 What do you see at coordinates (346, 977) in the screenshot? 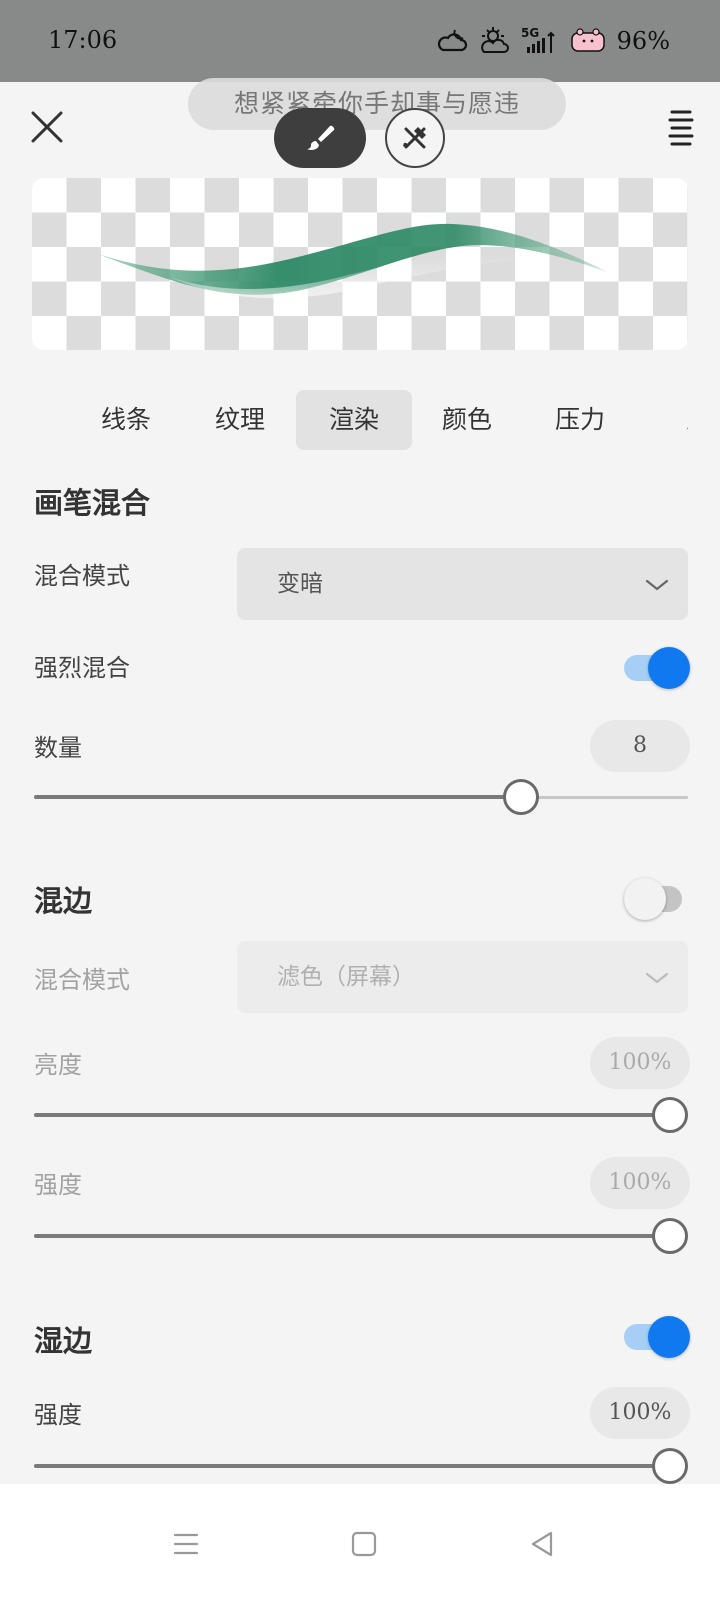
I see `blend-edge-mode-value: 滤色（屏幕）` at bounding box center [346, 977].